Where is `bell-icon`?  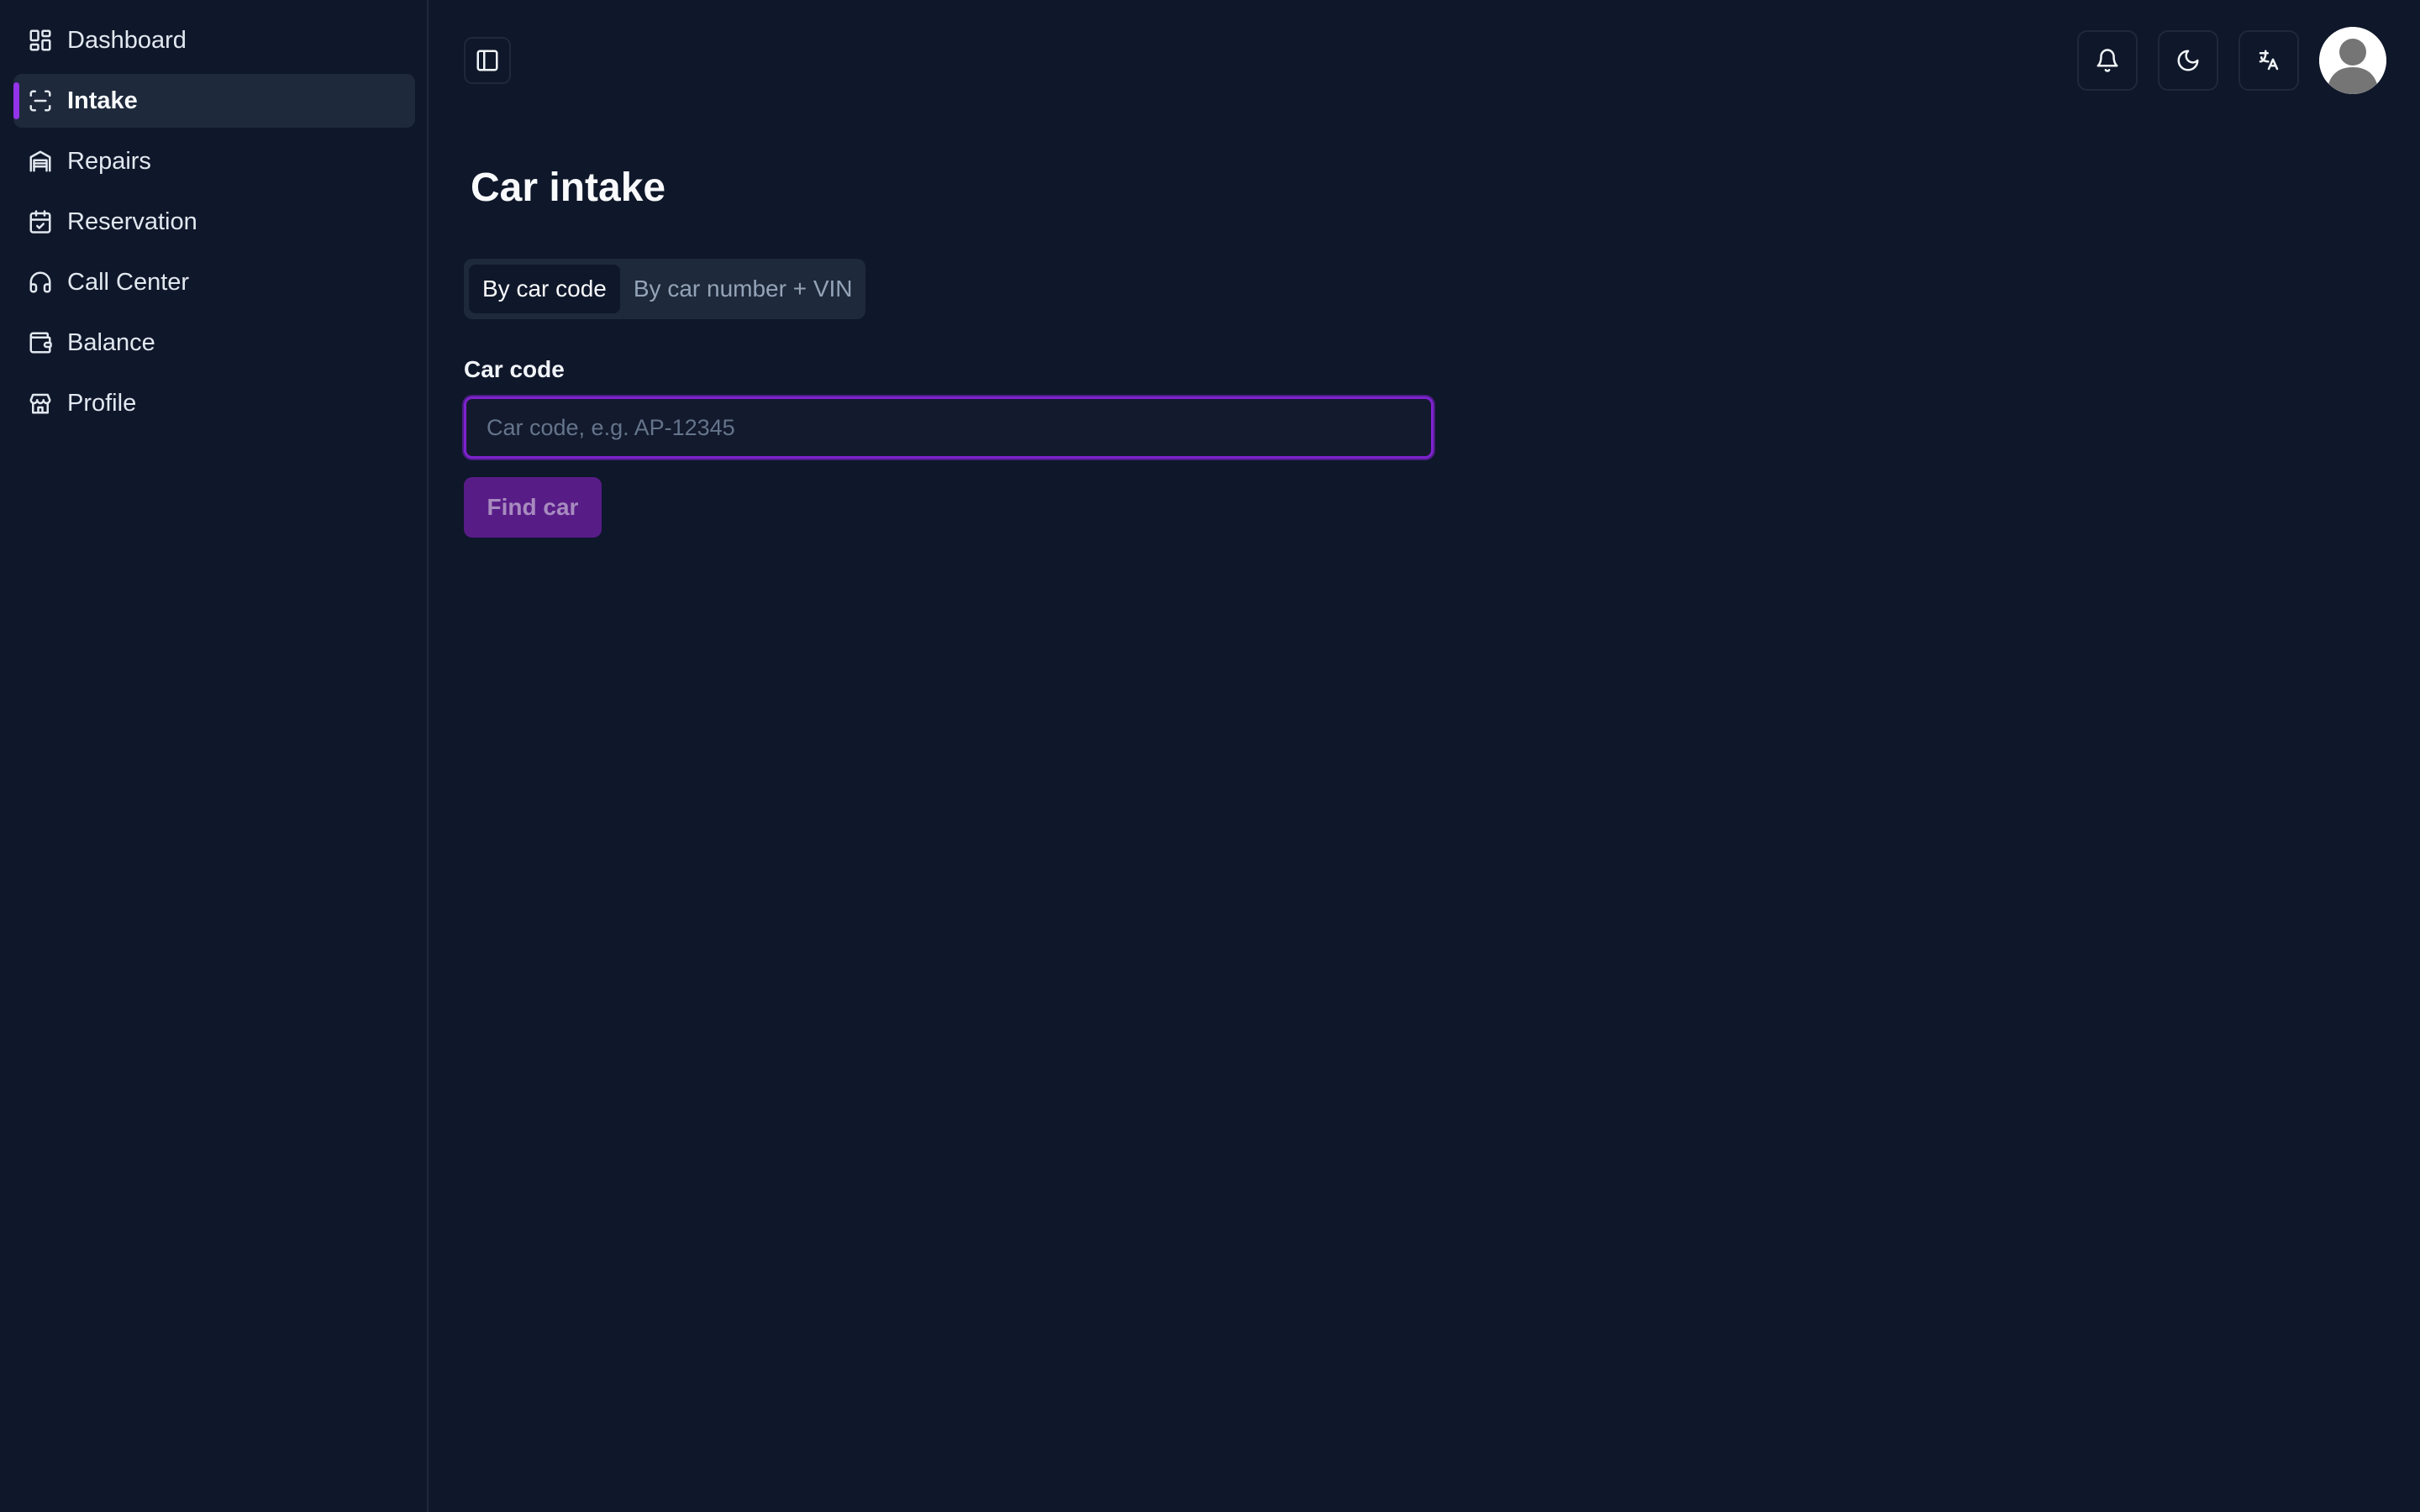
bell-icon is located at coordinates (2107, 60).